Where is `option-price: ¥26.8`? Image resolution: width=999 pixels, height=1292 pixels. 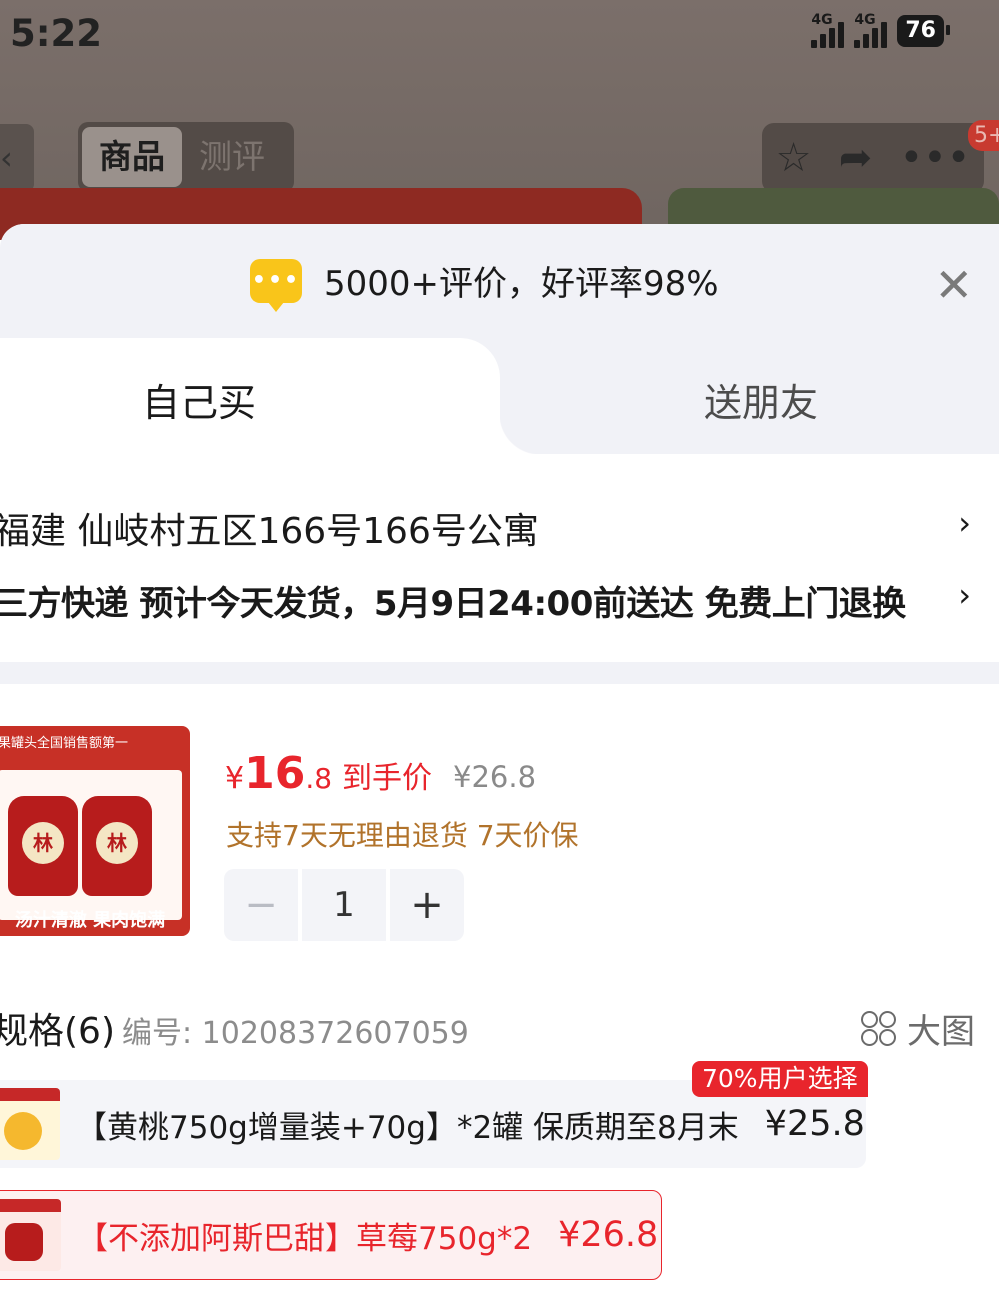
option-price: ¥26.8 is located at coordinates (608, 1235).